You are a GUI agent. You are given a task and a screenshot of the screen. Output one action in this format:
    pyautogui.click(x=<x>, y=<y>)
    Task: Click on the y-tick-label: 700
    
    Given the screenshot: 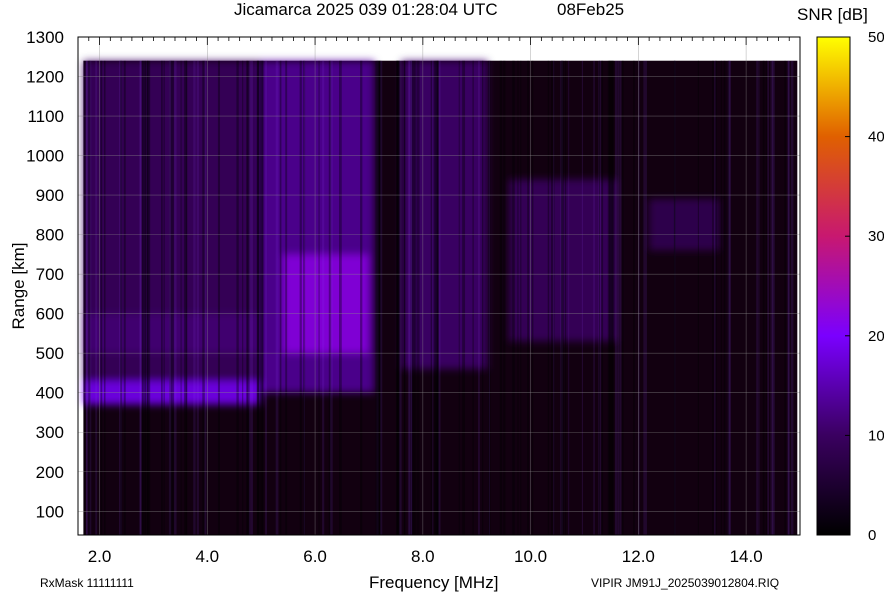 What is the action you would take?
    pyautogui.click(x=50, y=274)
    